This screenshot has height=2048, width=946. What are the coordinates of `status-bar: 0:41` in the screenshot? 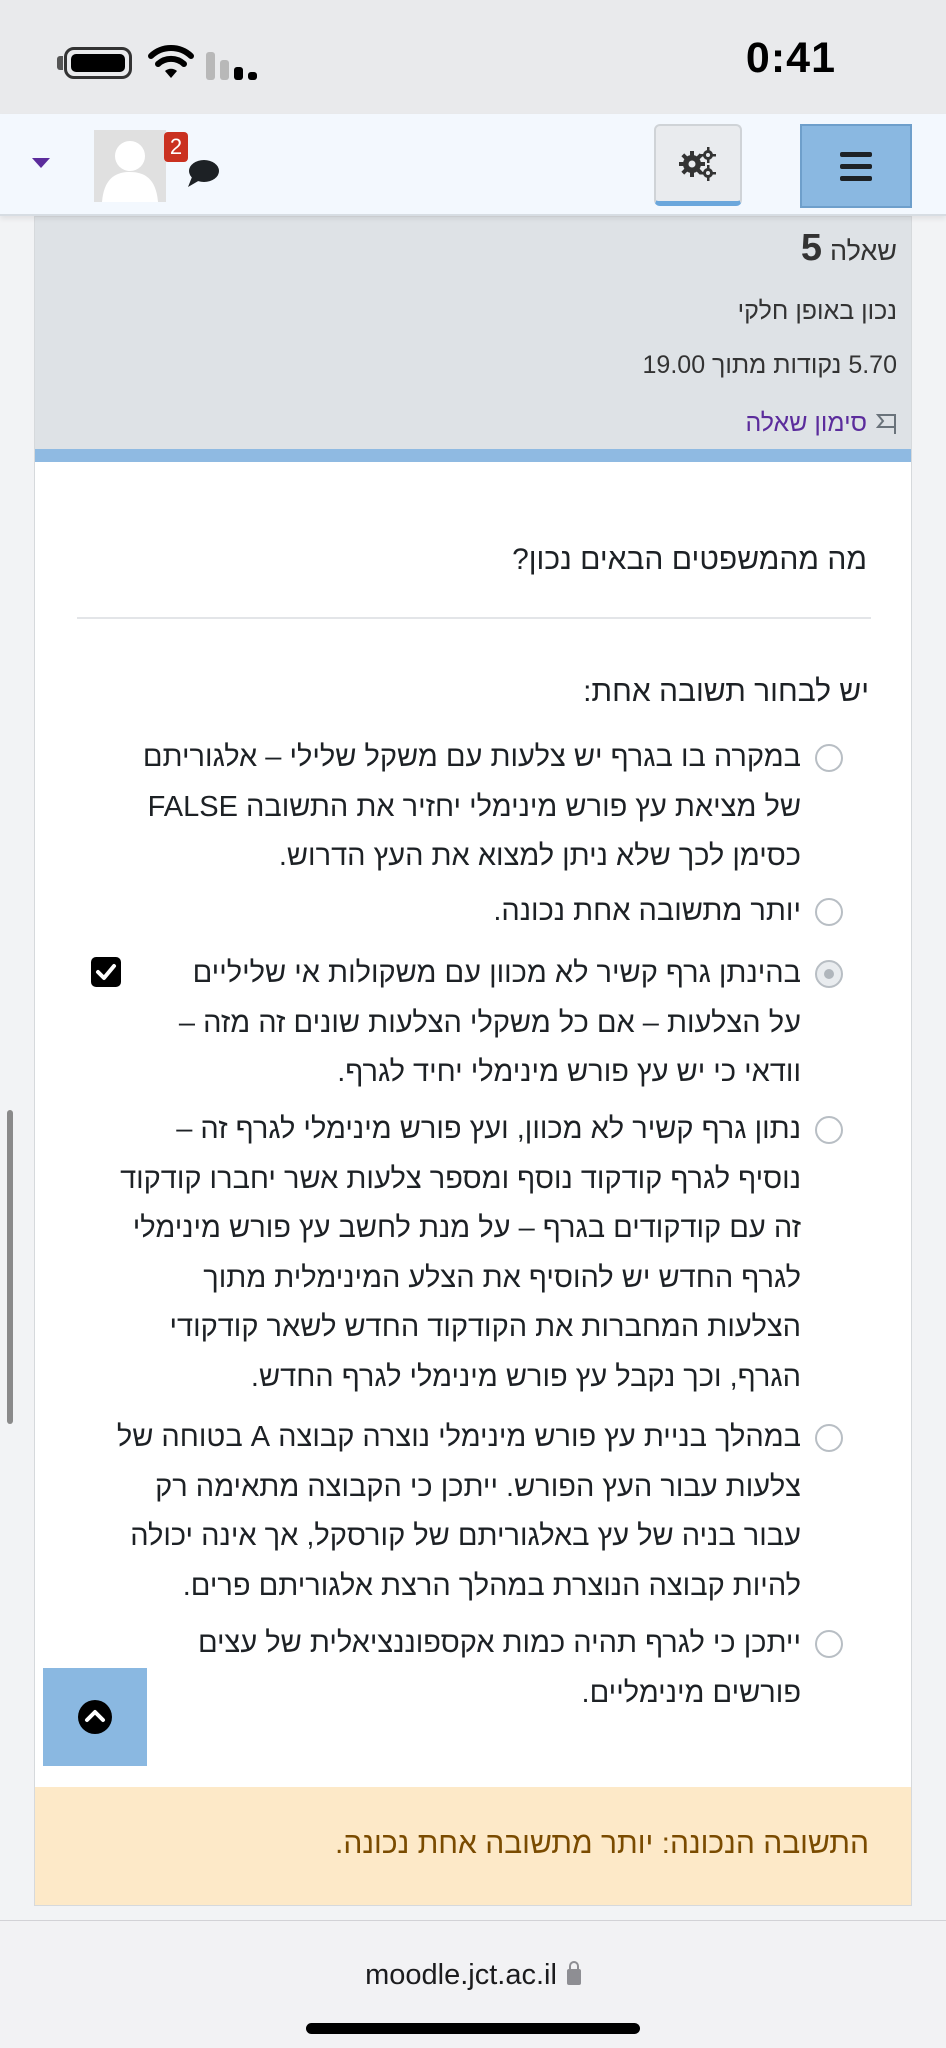 It's located at (473, 57).